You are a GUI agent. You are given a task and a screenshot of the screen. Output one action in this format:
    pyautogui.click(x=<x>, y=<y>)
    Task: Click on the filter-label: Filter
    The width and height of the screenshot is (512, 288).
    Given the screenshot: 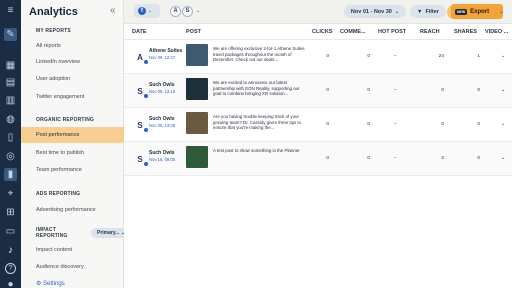 What is the action you would take?
    pyautogui.click(x=432, y=11)
    